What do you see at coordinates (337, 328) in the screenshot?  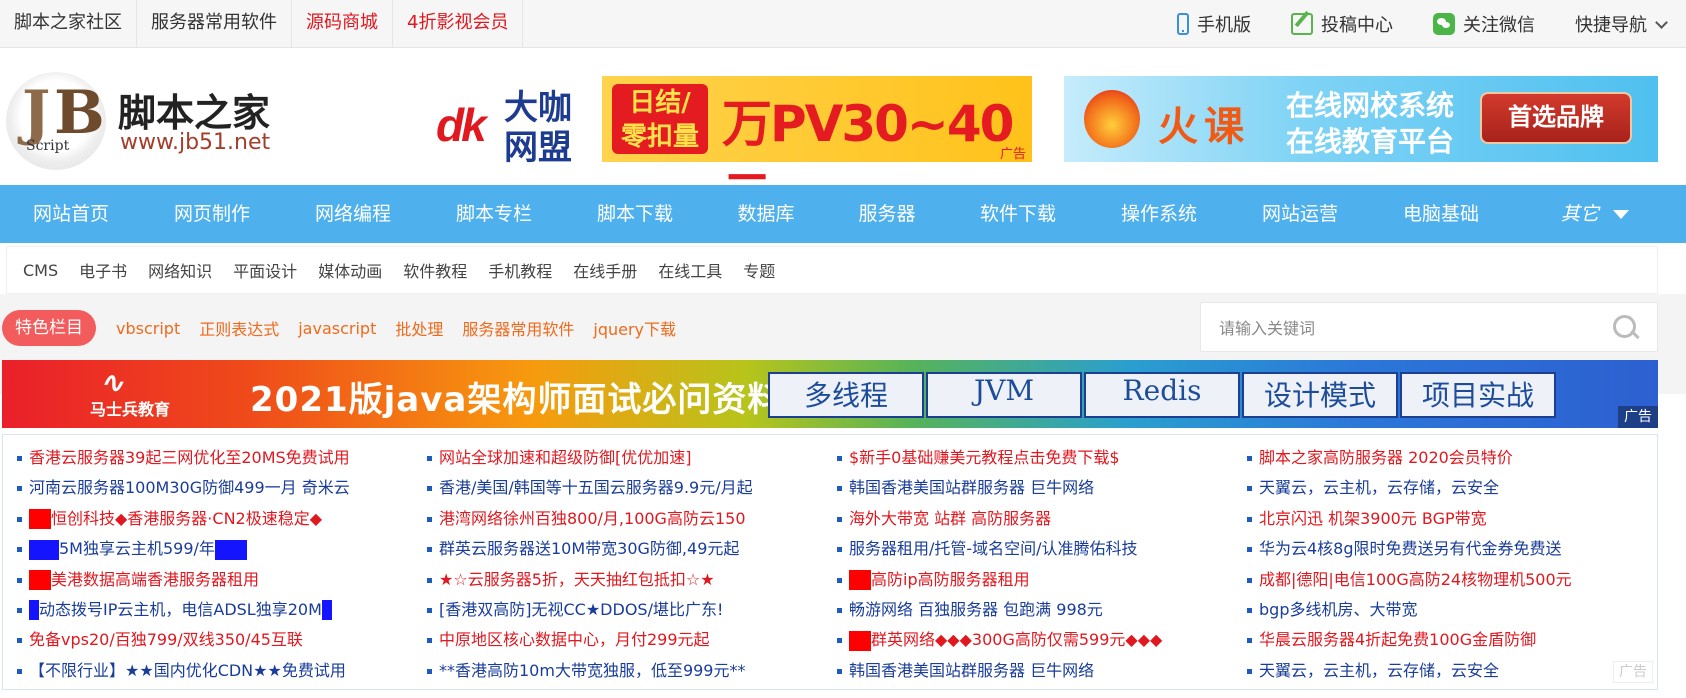 I see `tag-javascript: javascript` at bounding box center [337, 328].